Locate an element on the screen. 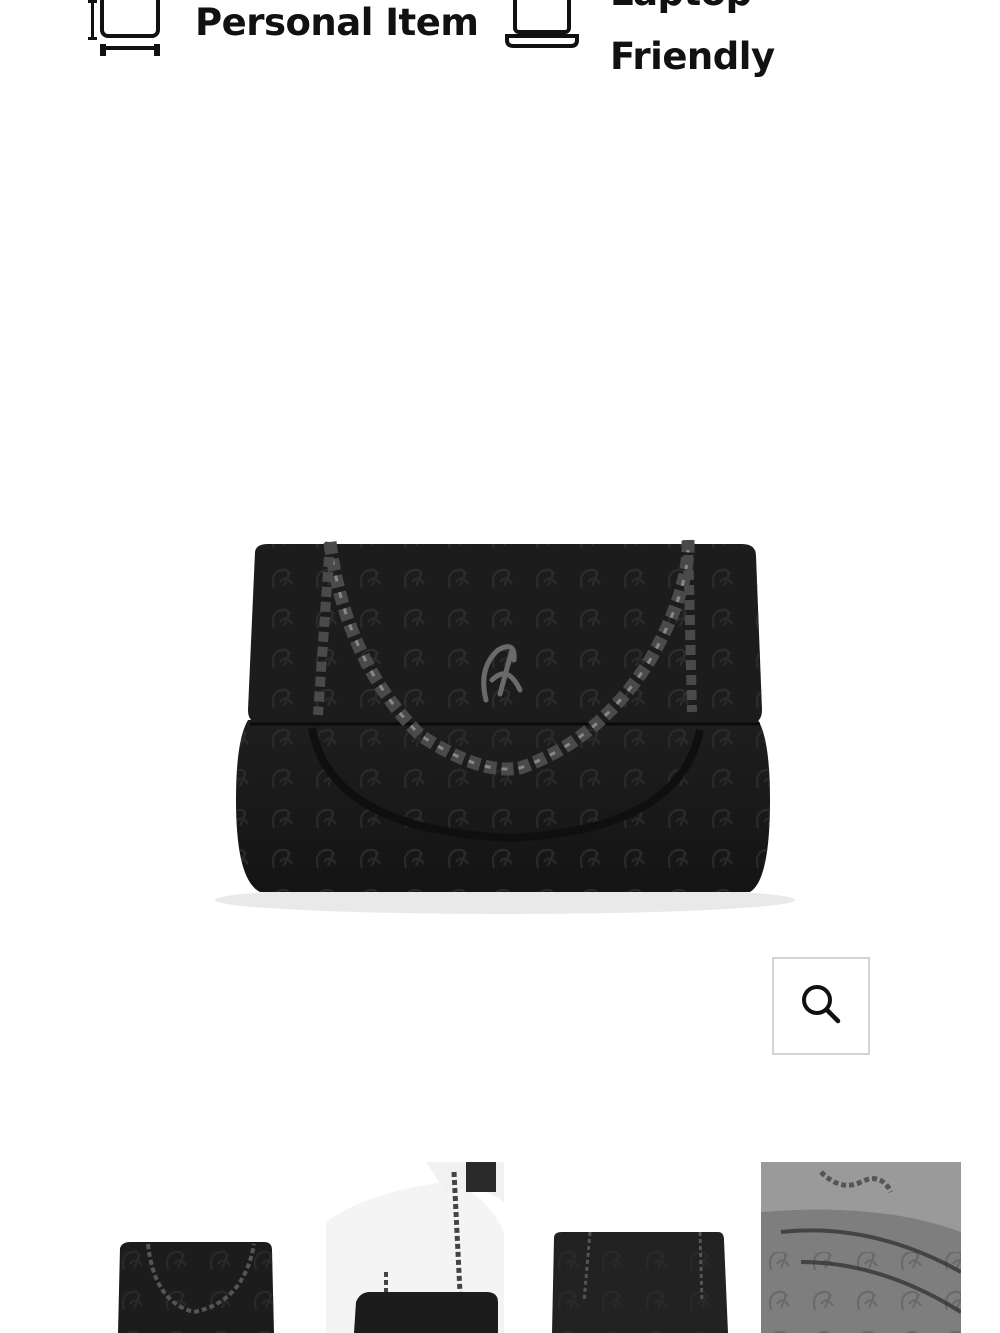 Image resolution: width=1000 pixels, height=1333 pixels. carry-on-bag-icon is located at coordinates (126, 32).